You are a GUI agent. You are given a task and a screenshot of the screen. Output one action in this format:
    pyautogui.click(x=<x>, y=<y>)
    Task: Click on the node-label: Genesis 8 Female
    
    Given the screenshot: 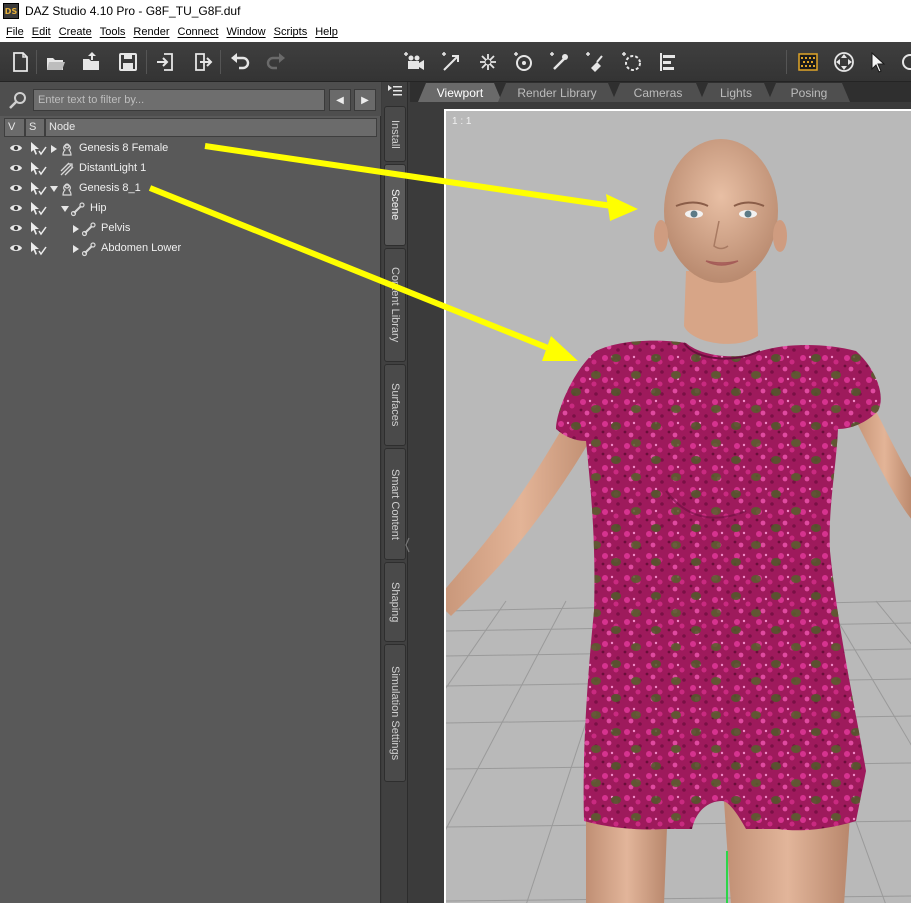 What is the action you would take?
    pyautogui.click(x=124, y=148)
    